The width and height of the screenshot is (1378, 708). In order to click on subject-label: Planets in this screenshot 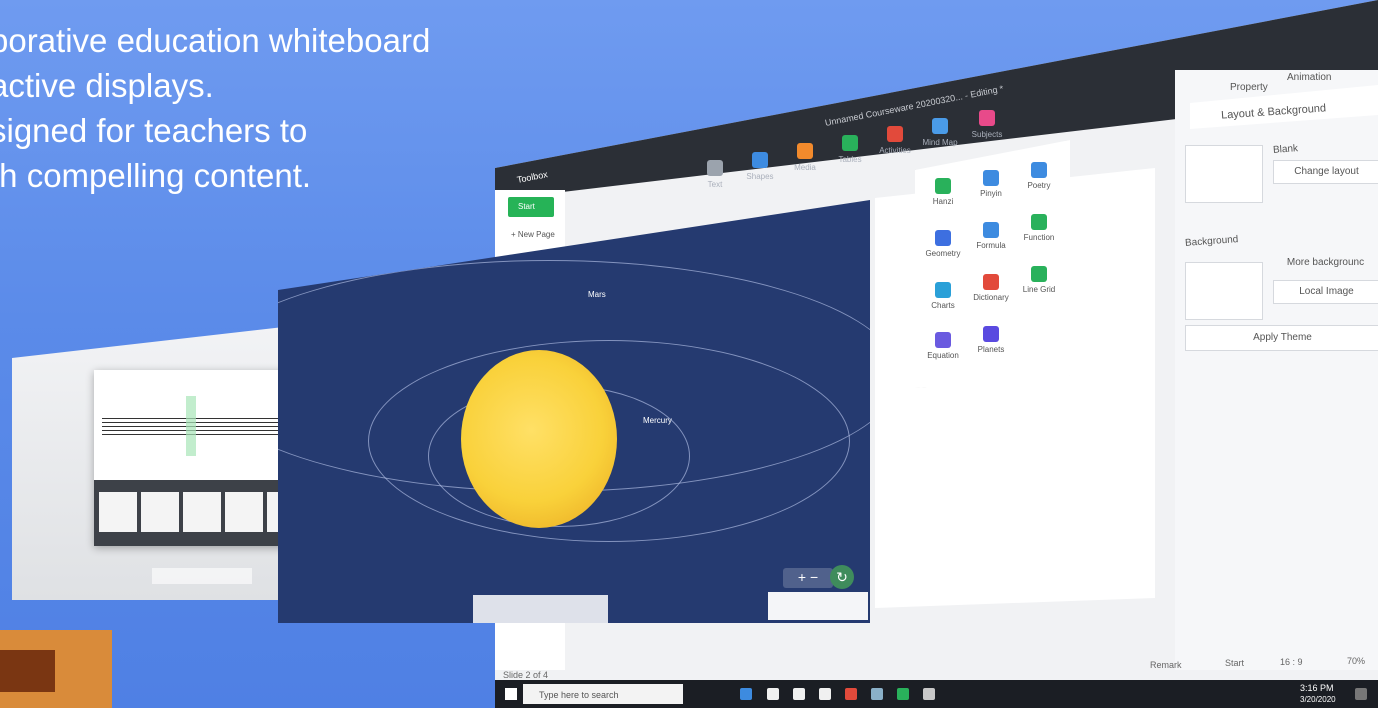, I will do `click(991, 349)`.